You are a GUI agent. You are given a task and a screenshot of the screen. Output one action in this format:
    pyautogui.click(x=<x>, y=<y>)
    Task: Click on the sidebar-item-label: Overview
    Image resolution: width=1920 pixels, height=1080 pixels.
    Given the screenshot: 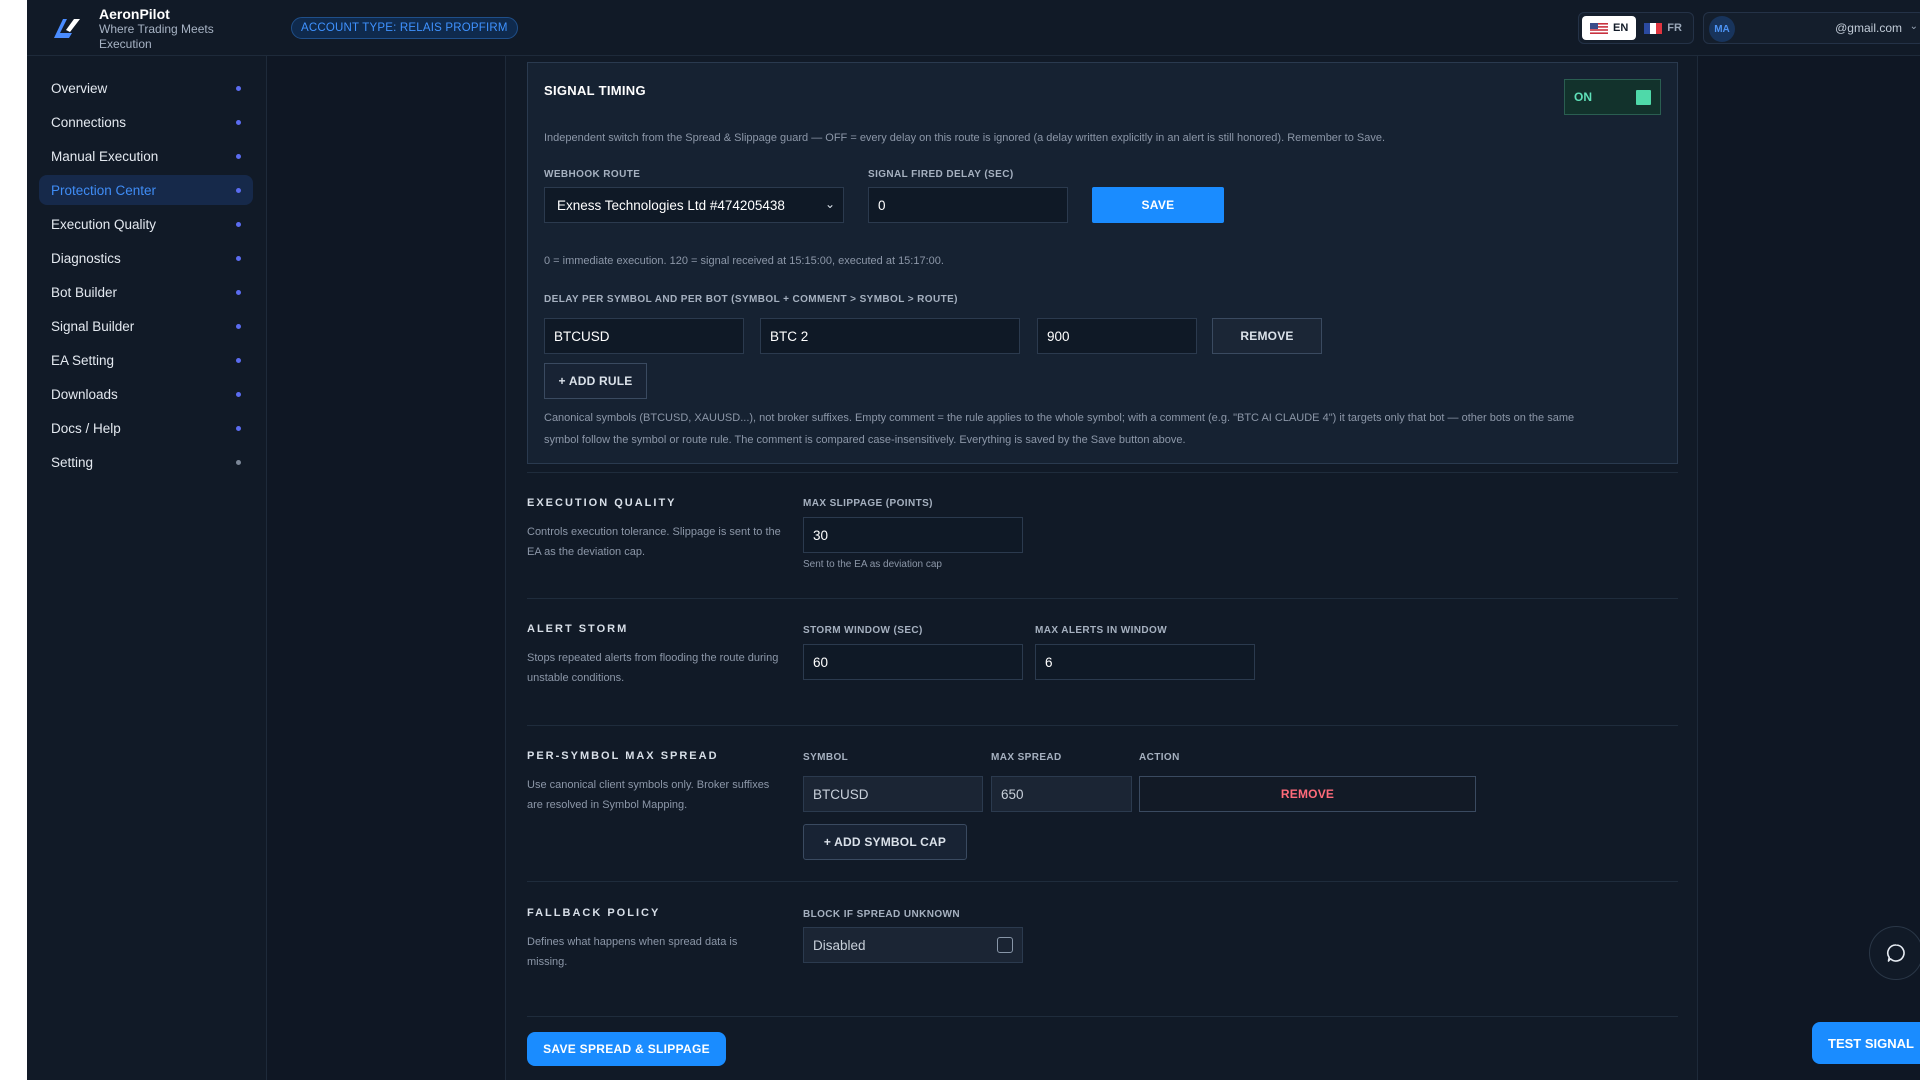 What is the action you would take?
    pyautogui.click(x=79, y=88)
    